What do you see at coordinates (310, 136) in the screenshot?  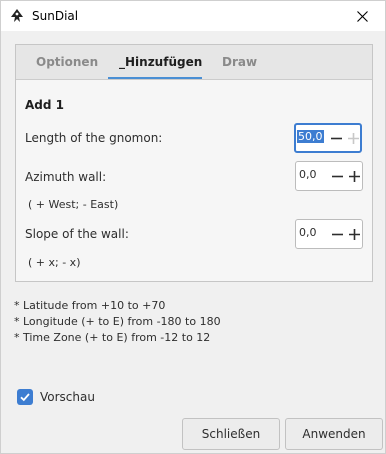 I see `gnomon-value: 50,0` at bounding box center [310, 136].